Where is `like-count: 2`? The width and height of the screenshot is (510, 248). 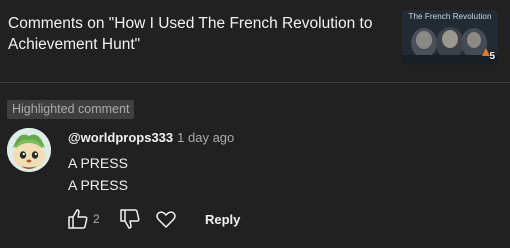
like-count: 2 is located at coordinates (96, 219).